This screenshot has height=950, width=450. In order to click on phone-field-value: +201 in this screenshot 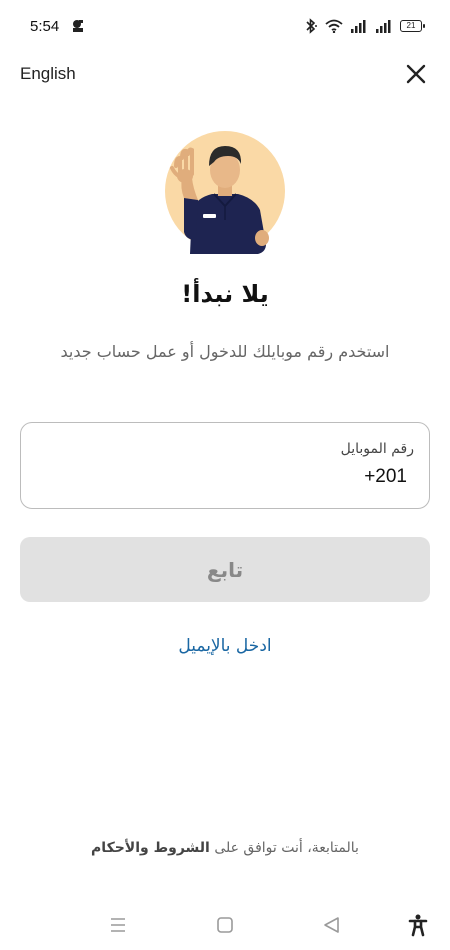, I will do `click(385, 477)`.